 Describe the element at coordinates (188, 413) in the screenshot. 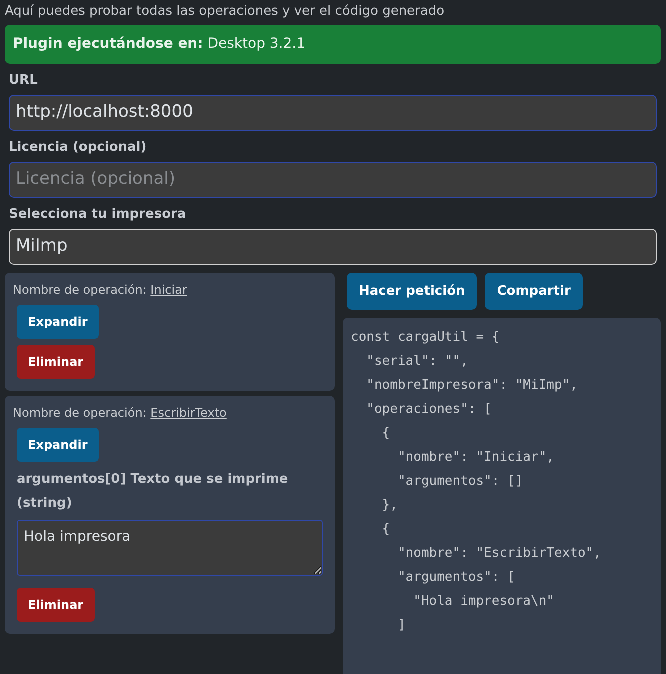

I see `operation-name-link: EscribirTexto` at that location.